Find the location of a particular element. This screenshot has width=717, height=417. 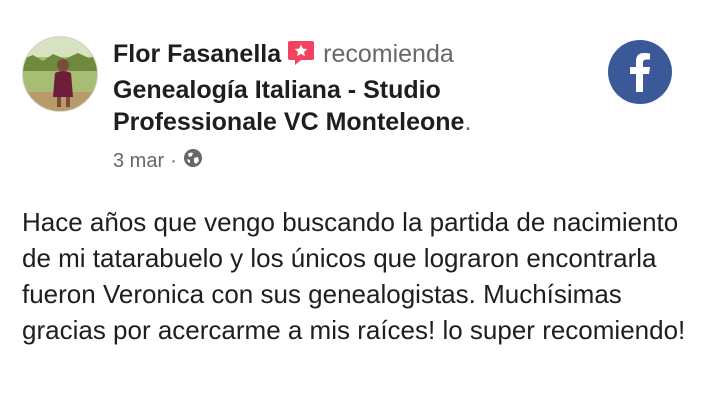

avatar-photo is located at coordinates (60, 74).